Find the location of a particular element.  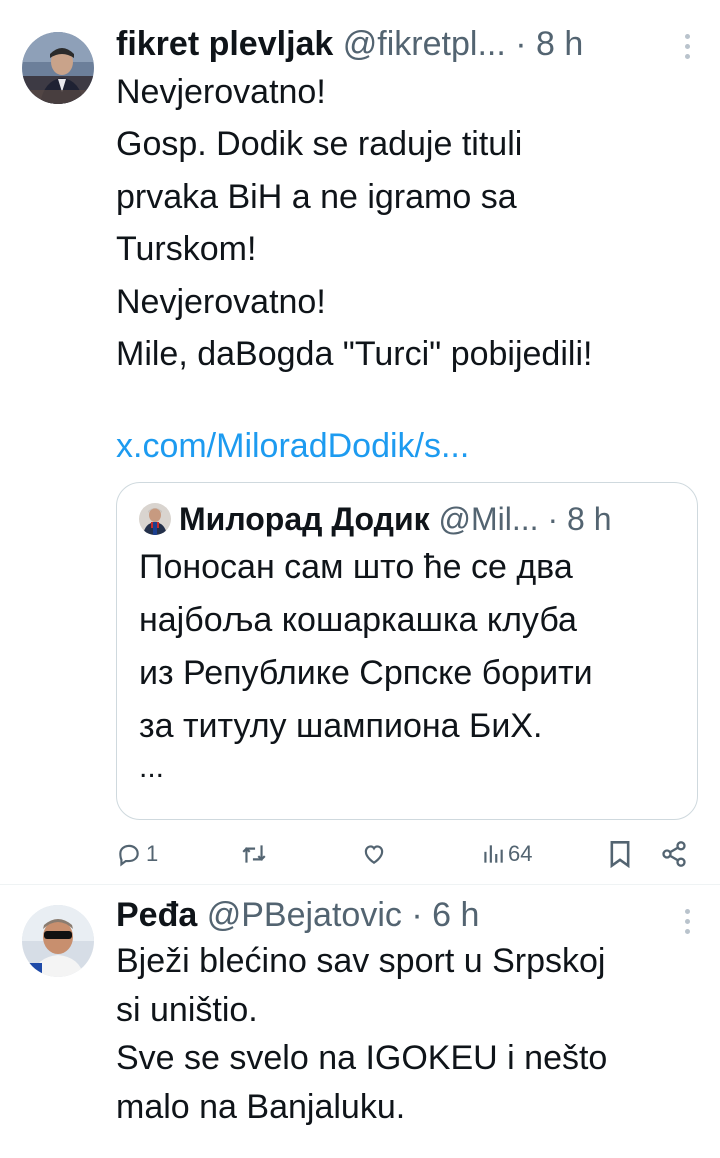

repost-icon is located at coordinates (254, 854).